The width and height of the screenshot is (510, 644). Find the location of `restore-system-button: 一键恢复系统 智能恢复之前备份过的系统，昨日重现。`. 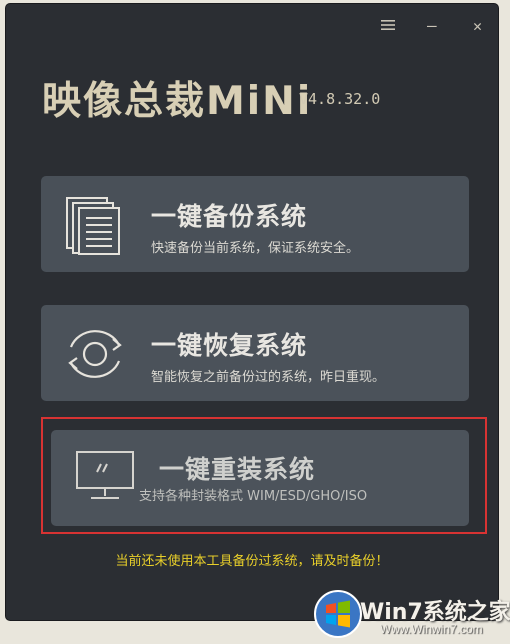

restore-system-button: 一键恢复系统 智能恢复之前备份过的系统，昨日重现。 is located at coordinates (255, 353).